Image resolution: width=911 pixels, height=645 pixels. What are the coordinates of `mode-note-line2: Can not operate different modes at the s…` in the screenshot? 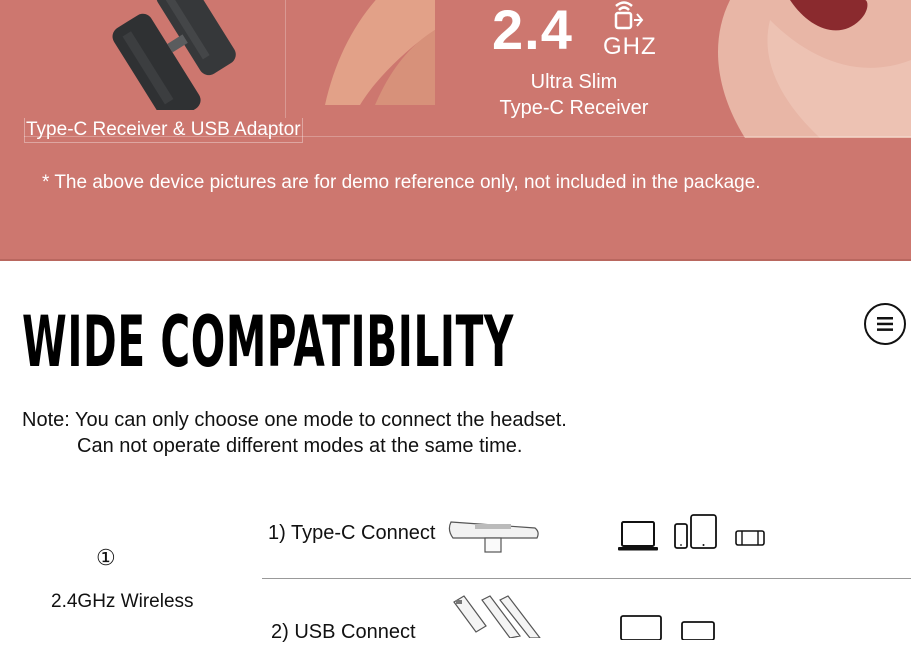 It's located at (300, 446).